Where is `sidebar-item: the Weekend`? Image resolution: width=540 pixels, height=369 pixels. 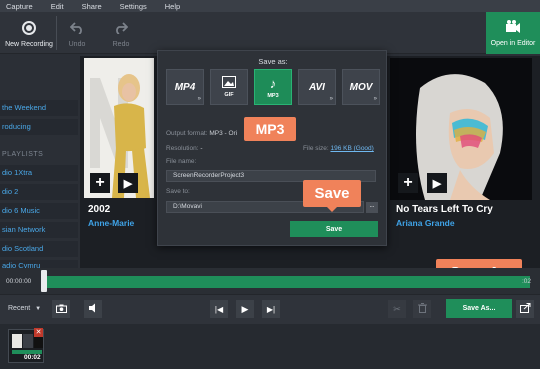
sidebar-item: the Weekend is located at coordinates (39, 108).